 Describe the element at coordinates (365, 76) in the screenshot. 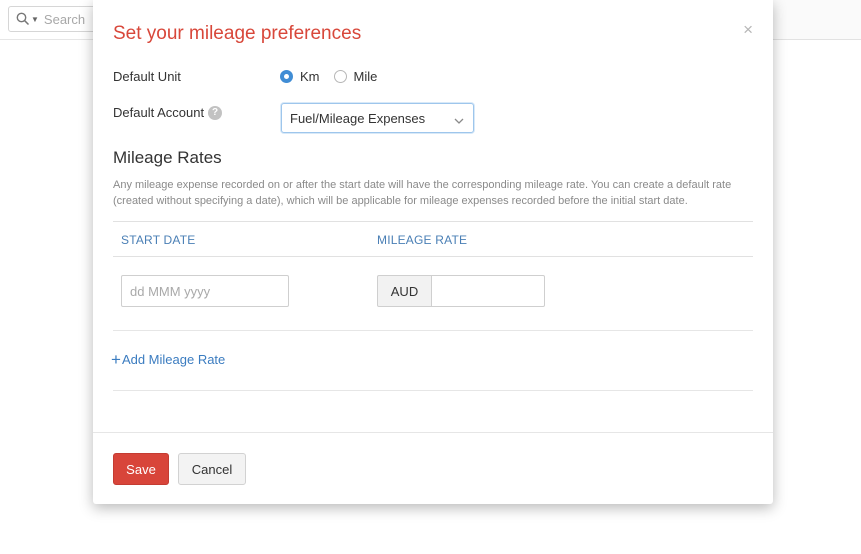

I see `radio-mile-label: Mile` at that location.